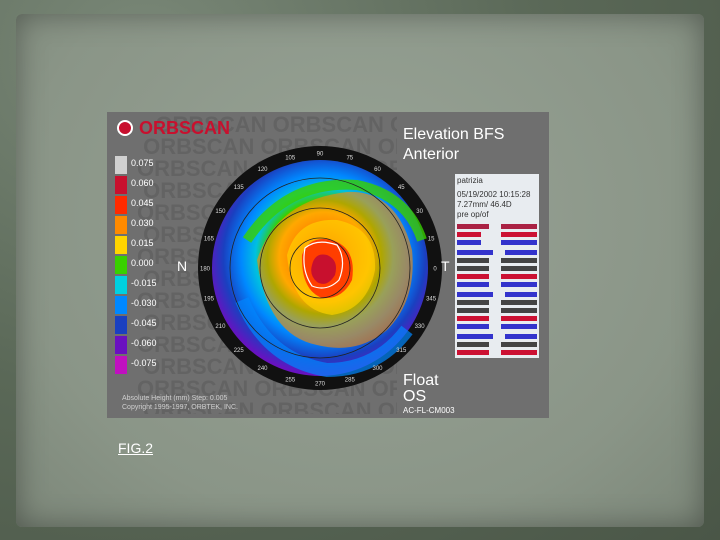 This screenshot has width=720, height=540. What do you see at coordinates (431, 240) in the screenshot?
I see `degree-label: 15` at bounding box center [431, 240].